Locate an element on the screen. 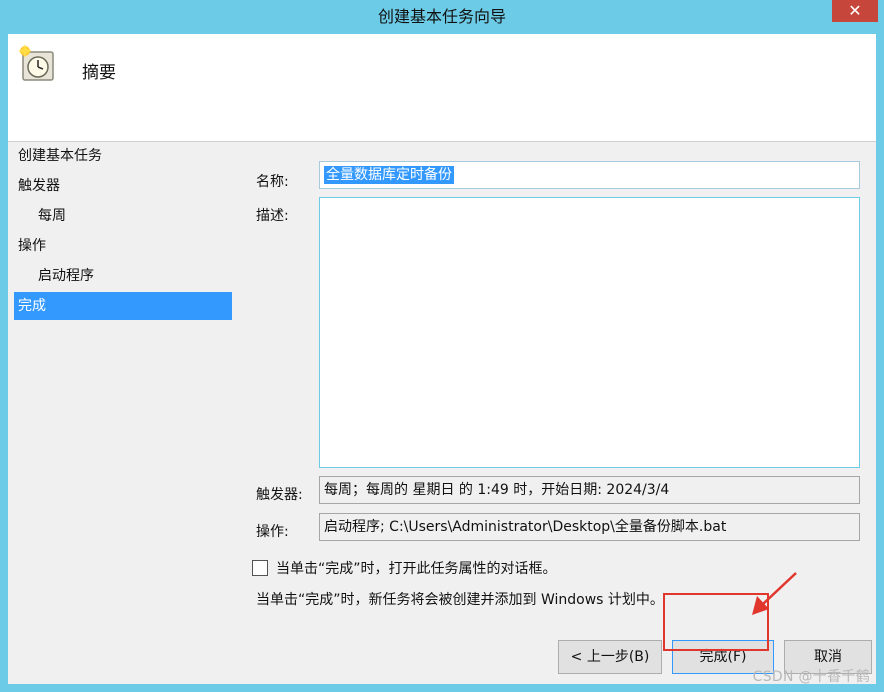 The height and width of the screenshot is (692, 884). step-action: 操作 is located at coordinates (123, 246).